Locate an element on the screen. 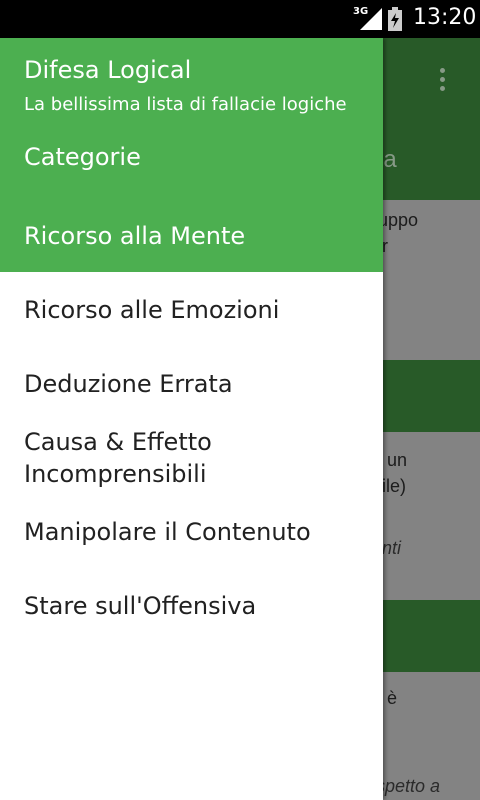 This screenshot has height=800, width=480. clock: 13:20 is located at coordinates (445, 17).